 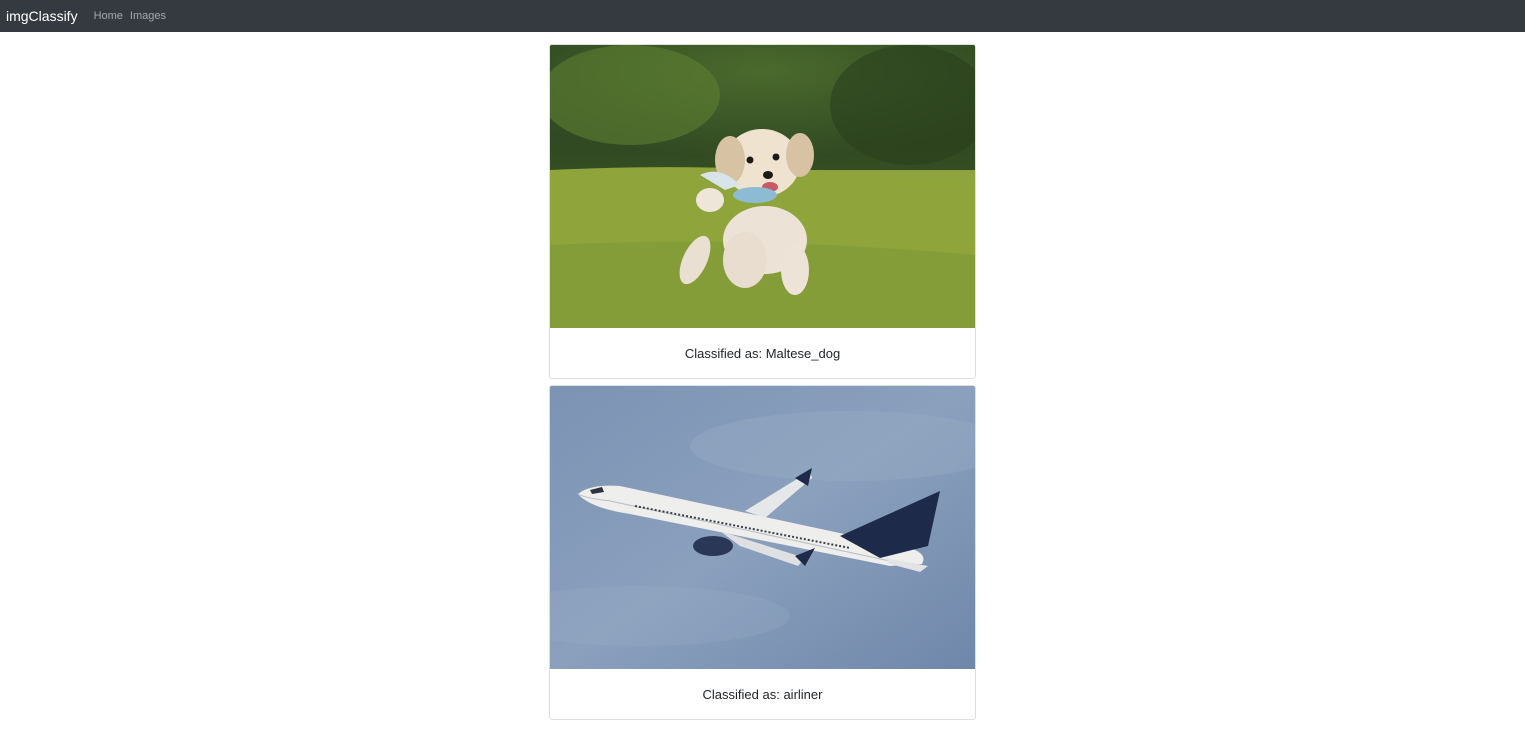 I want to click on card-caption: Classified as: airliner, so click(x=762, y=694).